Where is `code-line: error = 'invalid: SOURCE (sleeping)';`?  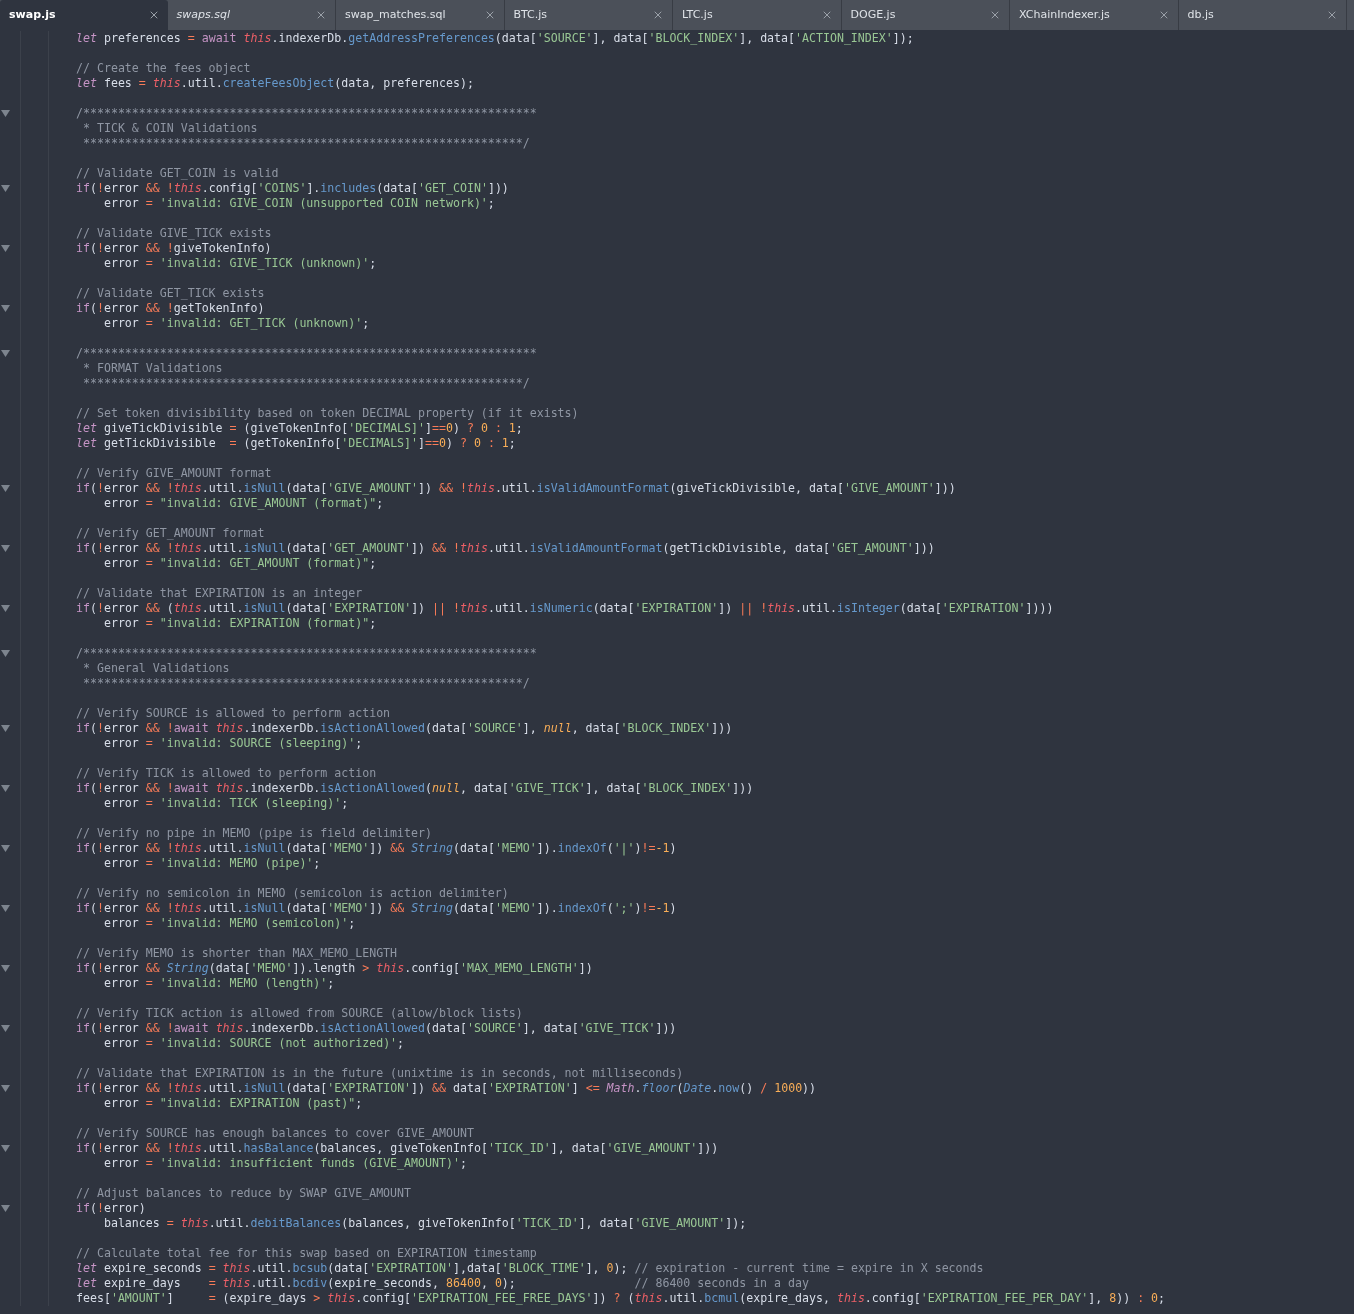 code-line: error = 'invalid: SOURCE (sleeping)'; is located at coordinates (232, 743).